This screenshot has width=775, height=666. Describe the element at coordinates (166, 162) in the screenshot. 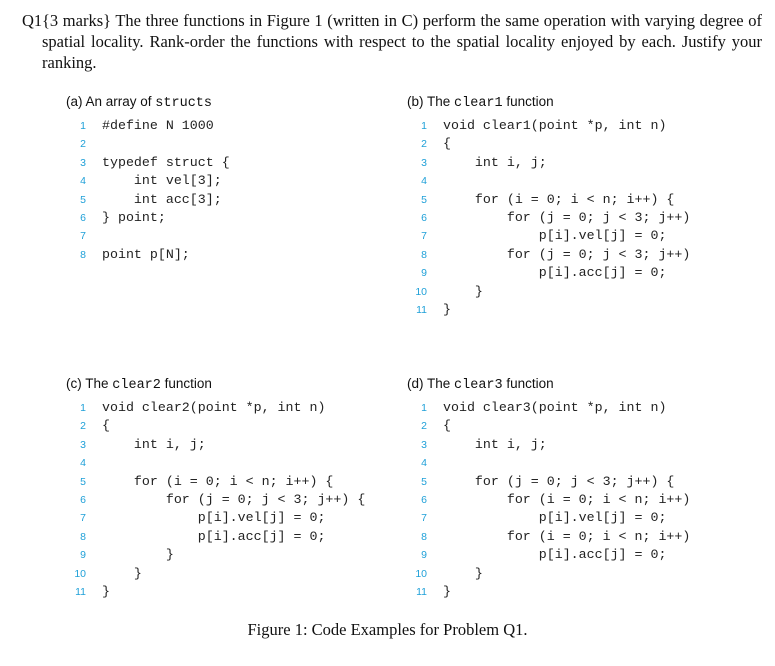

I see `code-text: typedef struct {` at that location.